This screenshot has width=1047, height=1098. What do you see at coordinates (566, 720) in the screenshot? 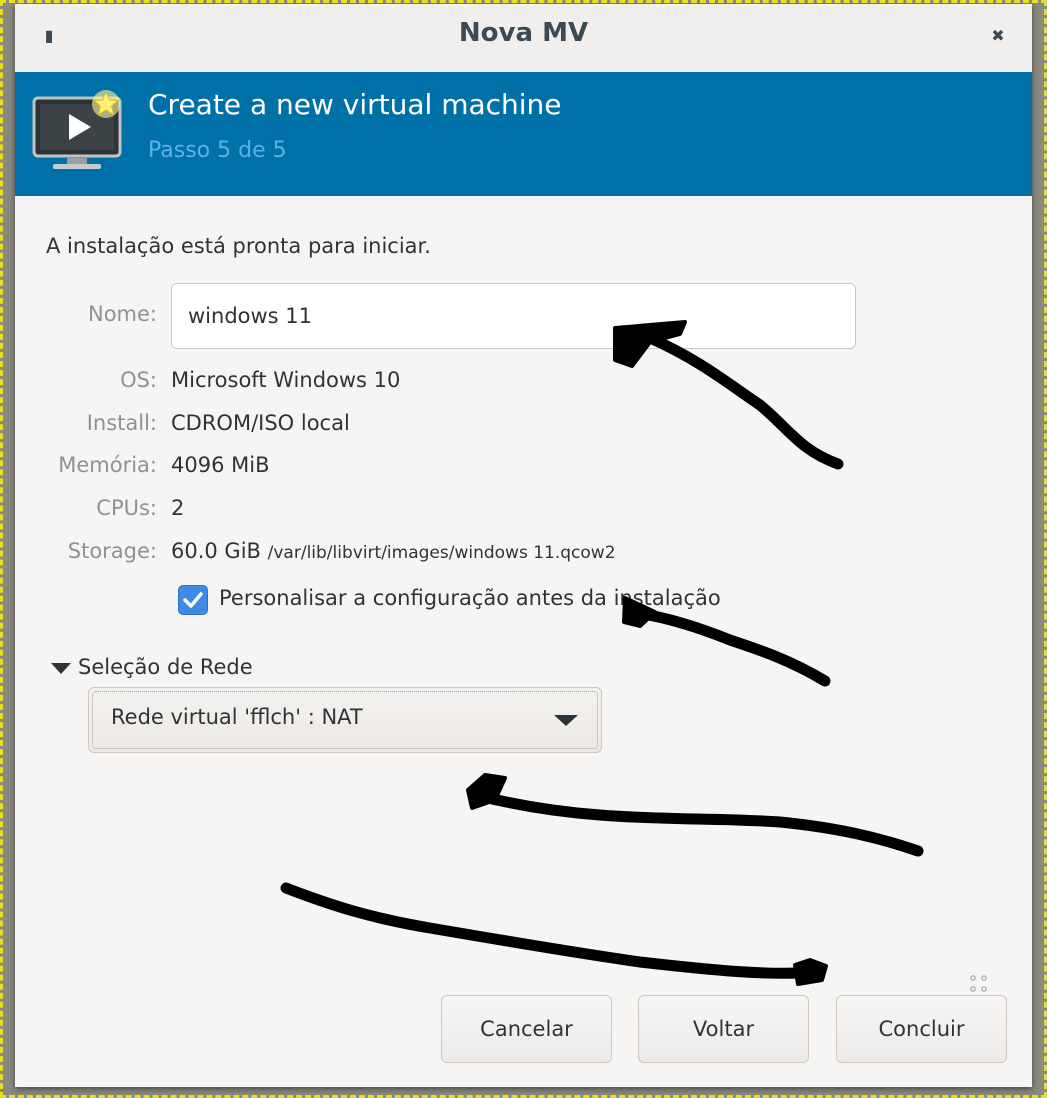
I see `dropdown-arrow-icon` at bounding box center [566, 720].